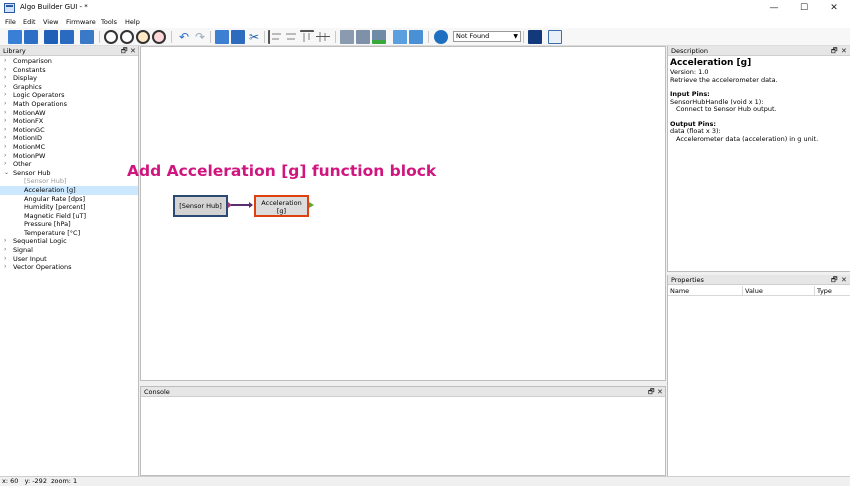 The image size is (850, 486). Describe the element at coordinates (69, 61) in the screenshot. I see `library-category: › Comparison` at that location.